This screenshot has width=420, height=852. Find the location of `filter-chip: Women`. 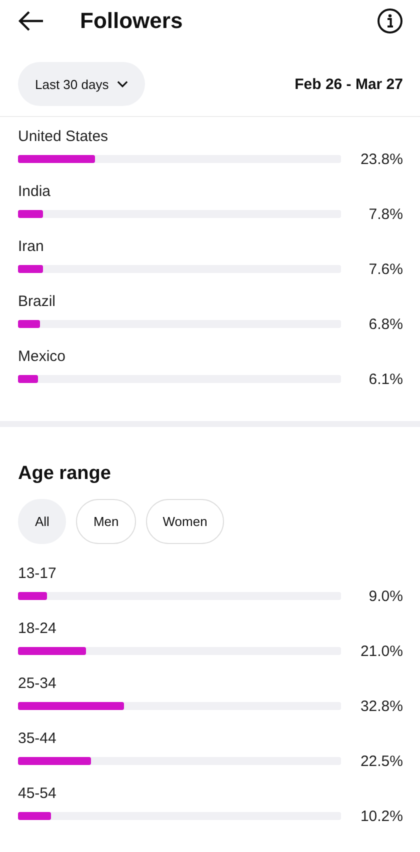

filter-chip: Women is located at coordinates (185, 521).